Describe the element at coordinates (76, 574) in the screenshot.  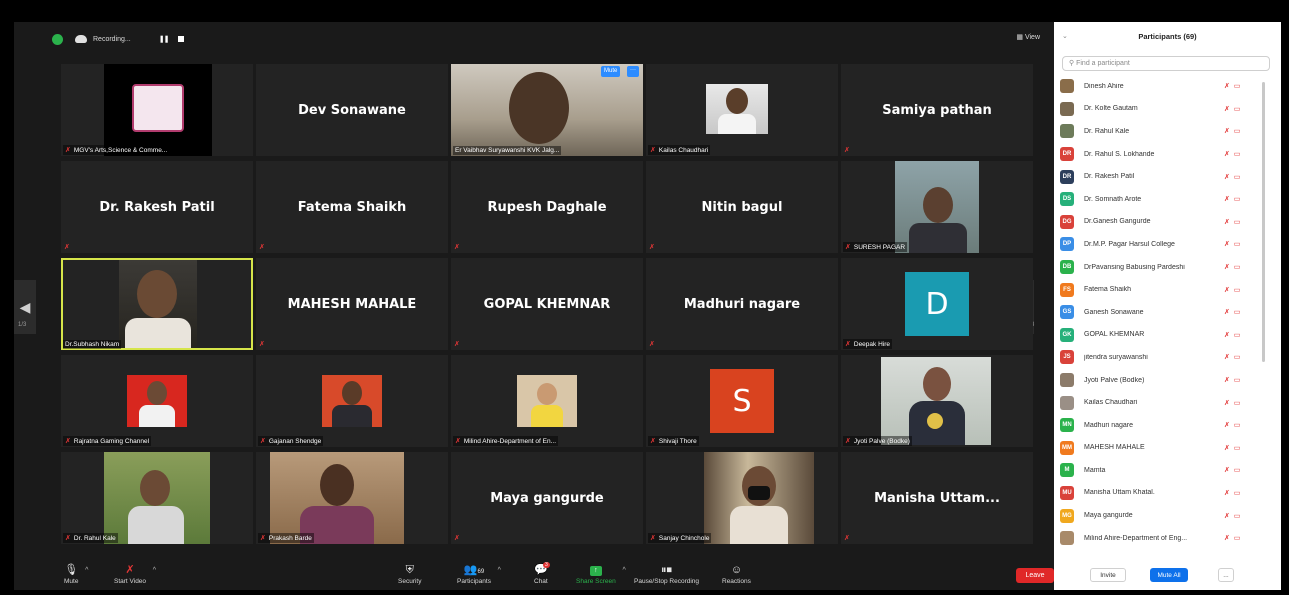
I see `mute-button: 🎙 Mute ^` at that location.